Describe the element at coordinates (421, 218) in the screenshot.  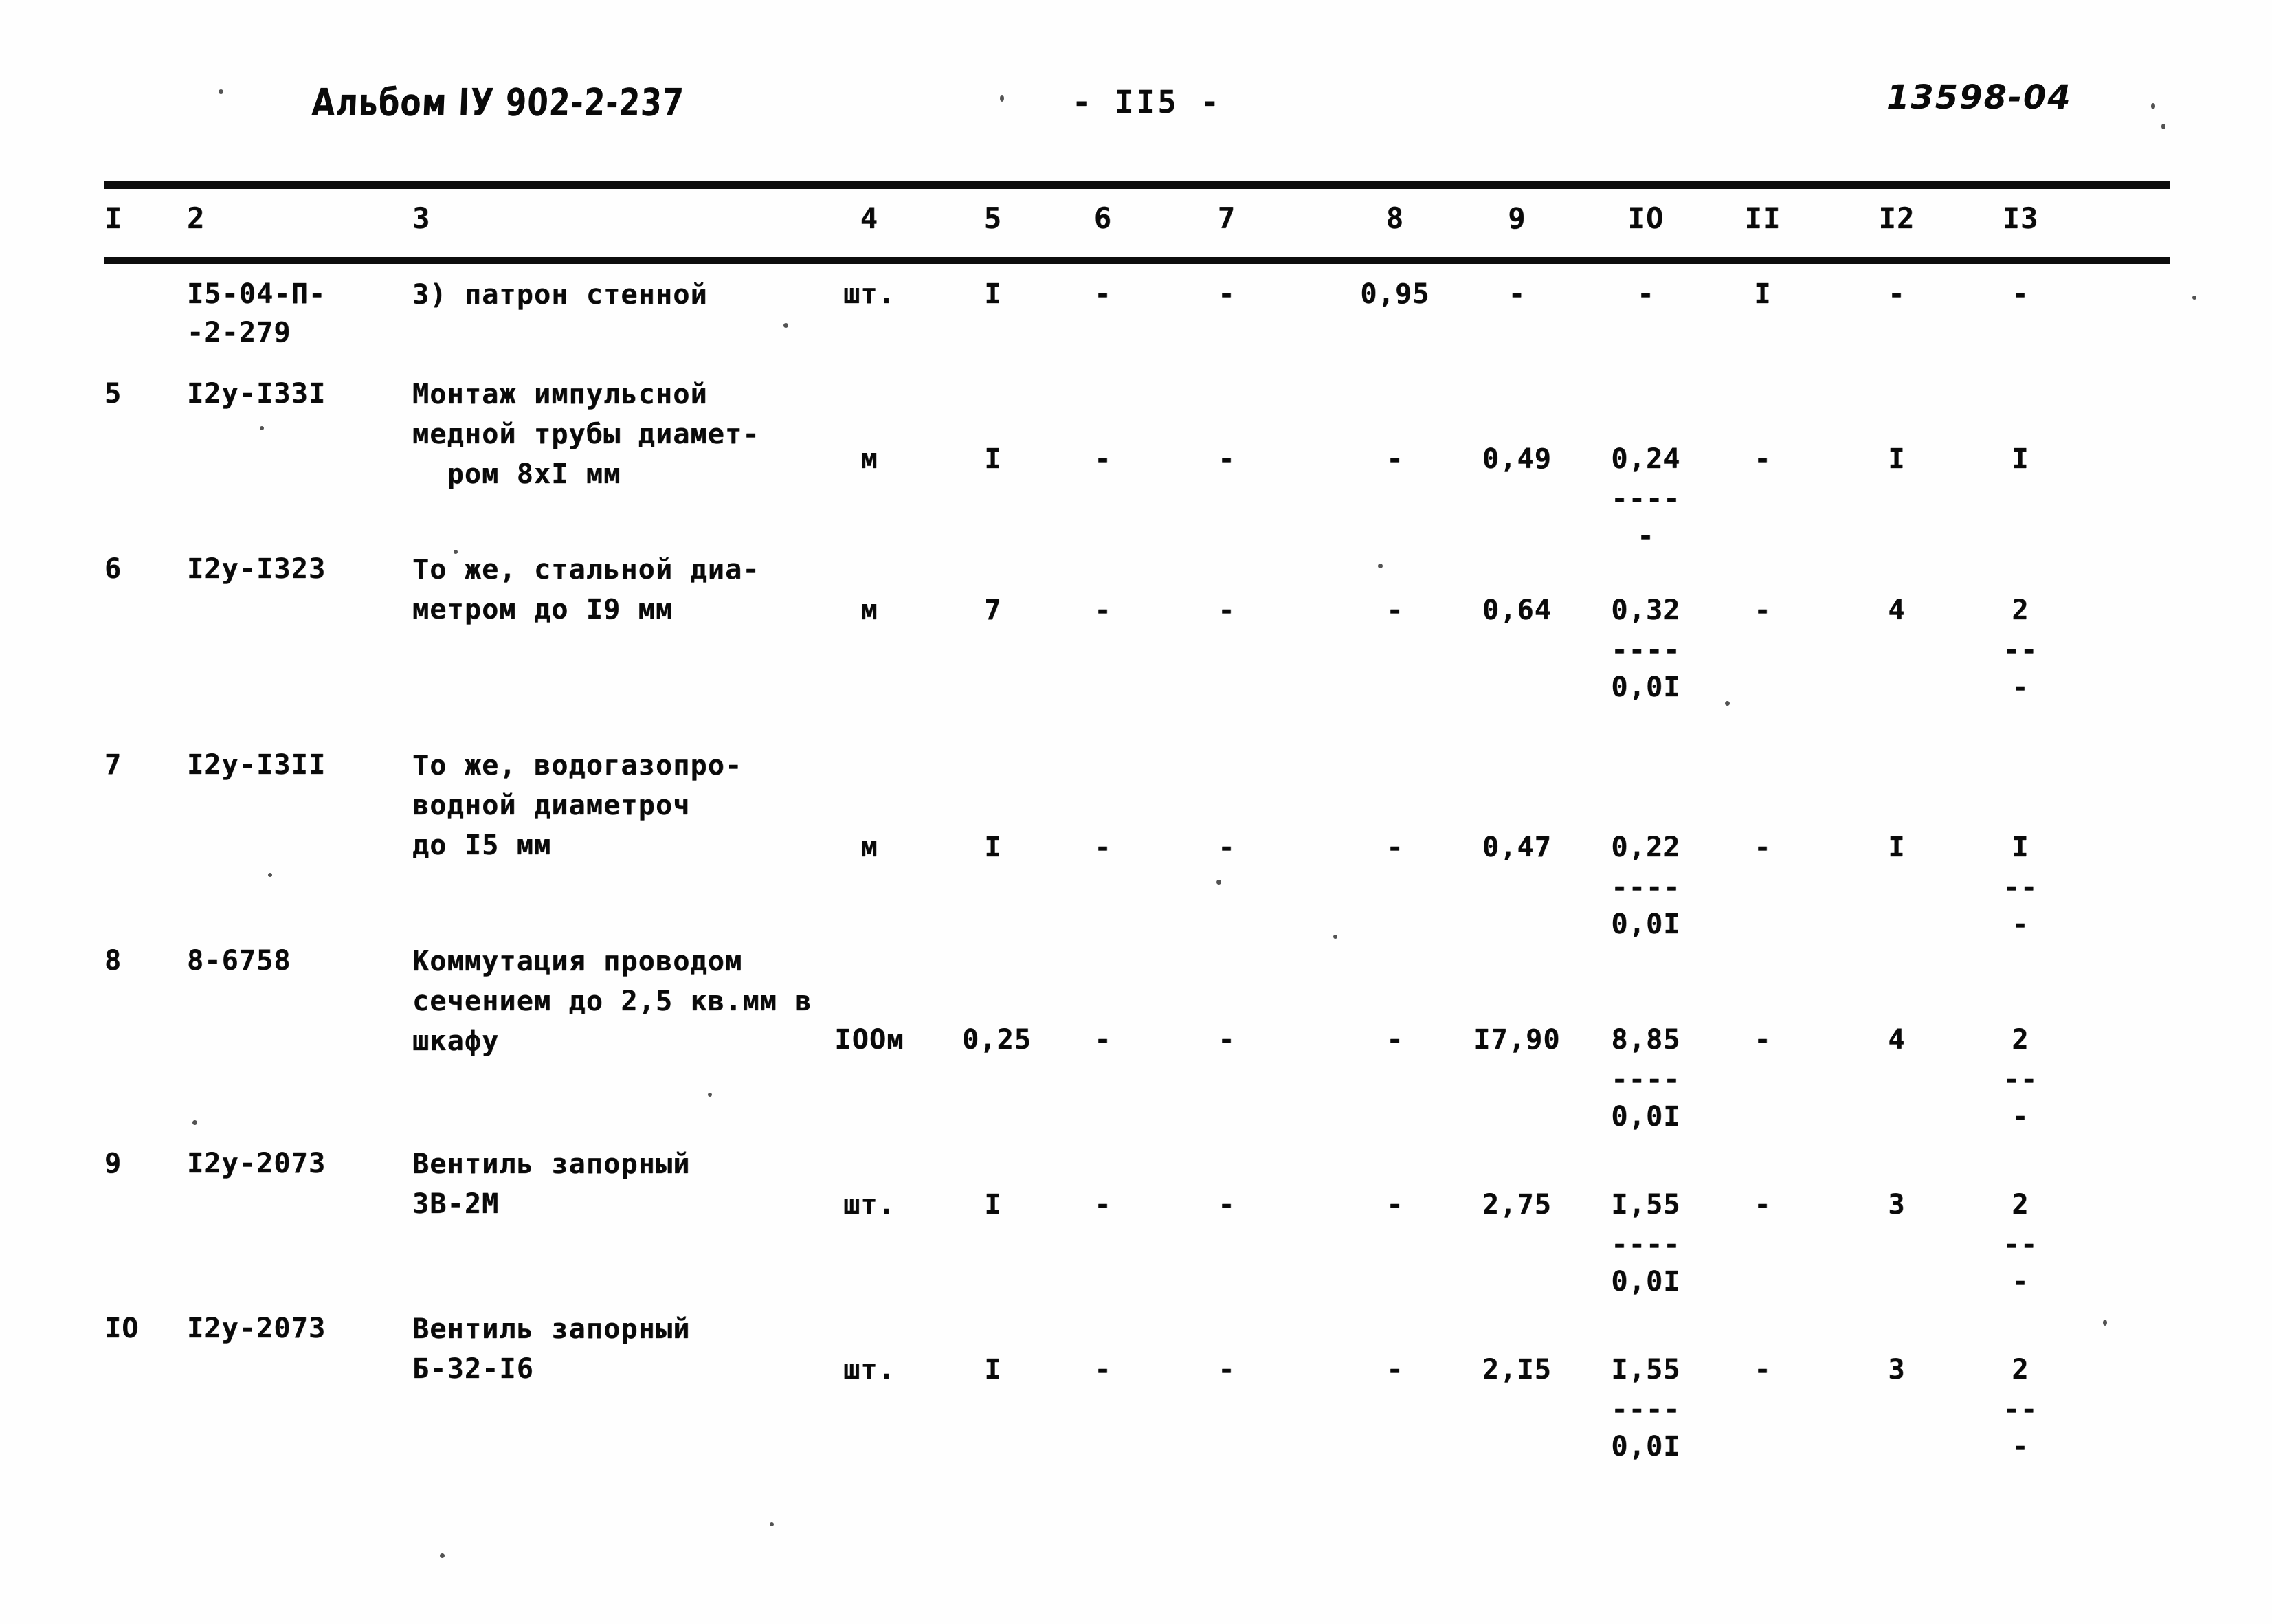
I see `column-header-3: 3` at that location.